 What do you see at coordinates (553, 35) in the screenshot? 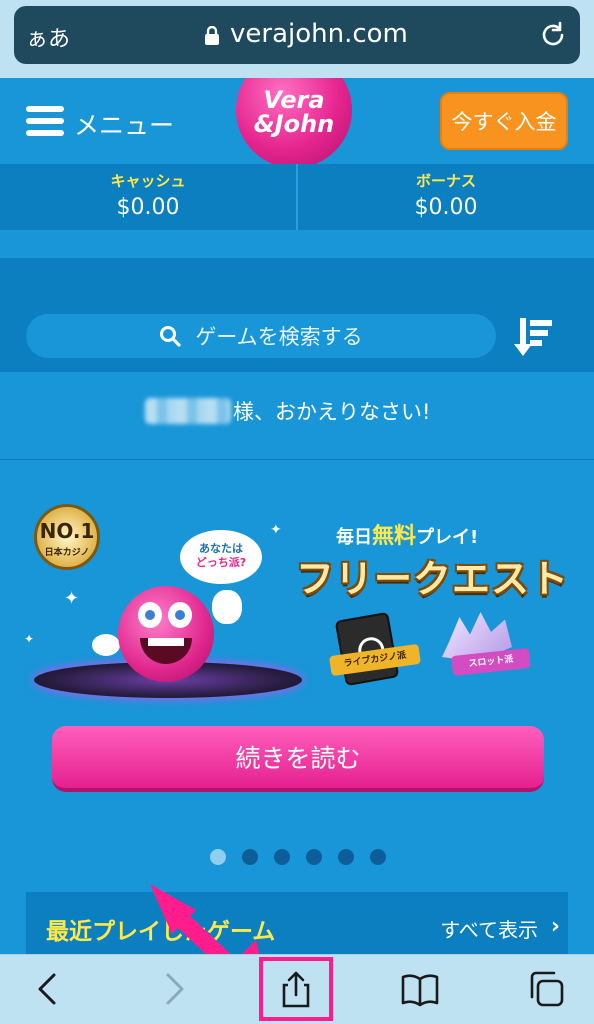
I see `reload-icon` at bounding box center [553, 35].